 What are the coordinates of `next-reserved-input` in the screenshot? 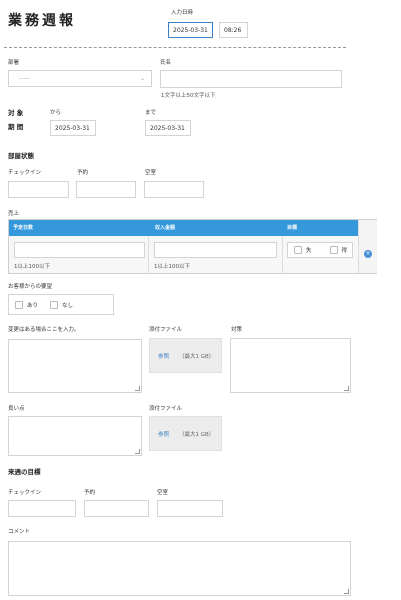 It's located at (116, 508).